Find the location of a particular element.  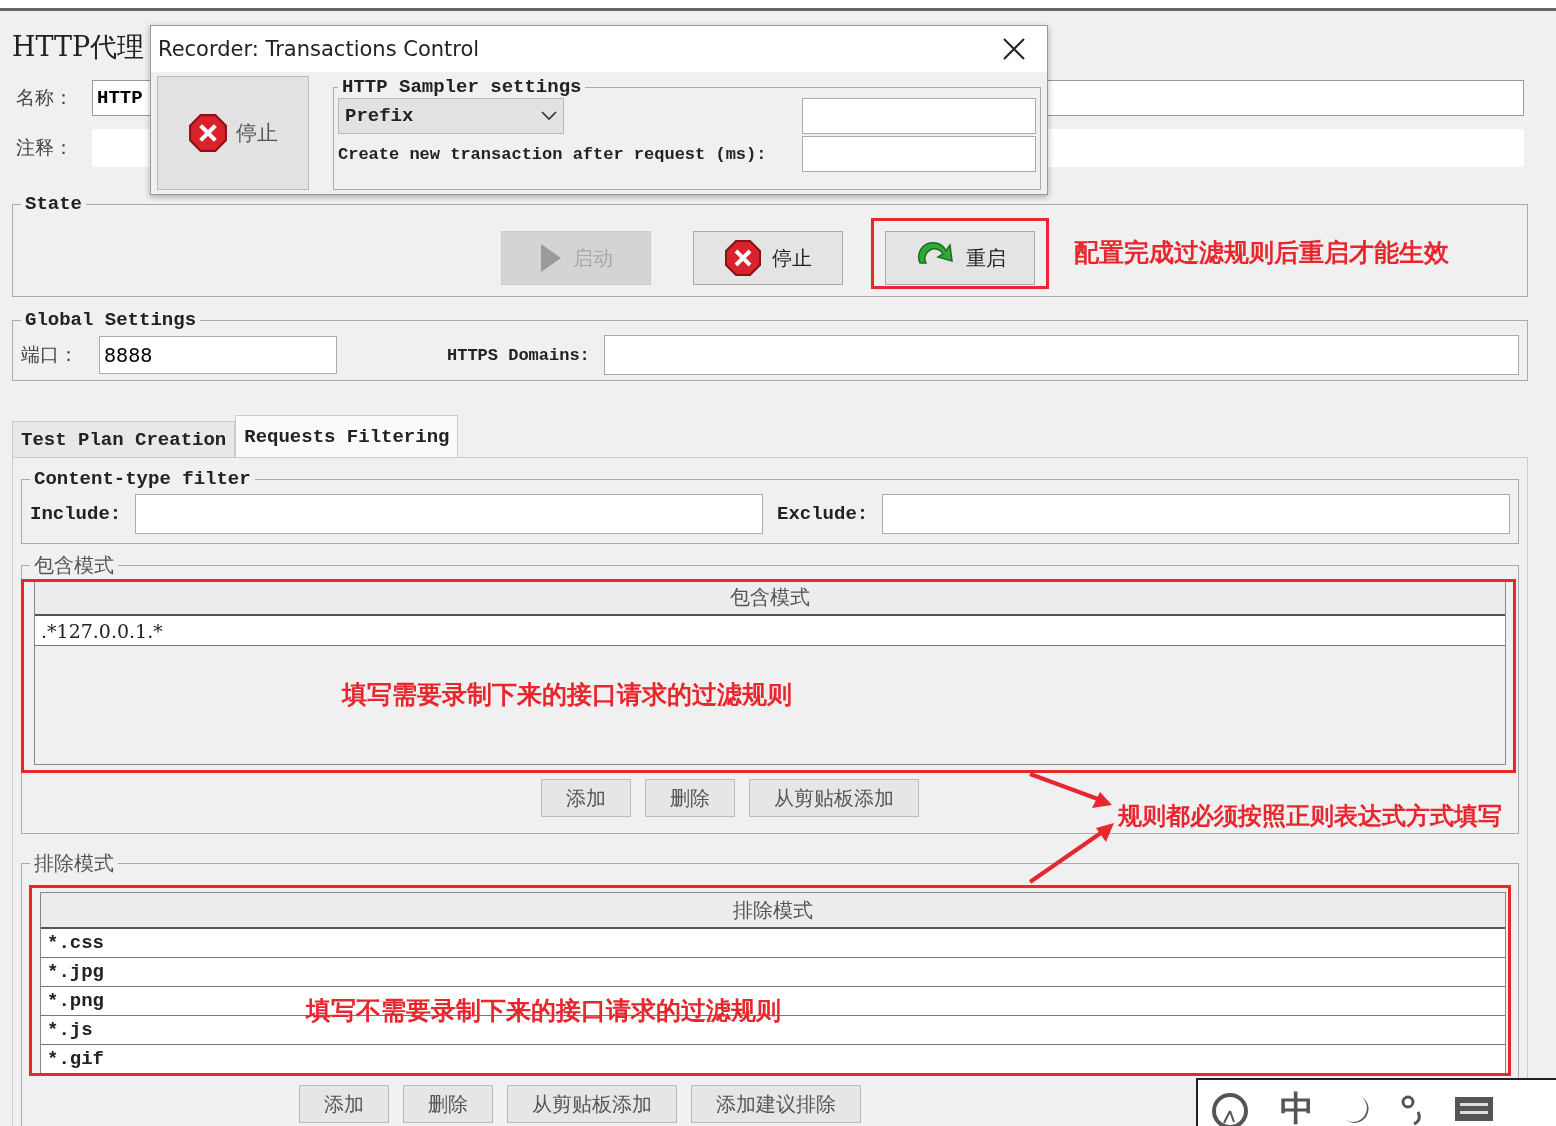

prefix-dropdown: Prefix is located at coordinates (451, 116).